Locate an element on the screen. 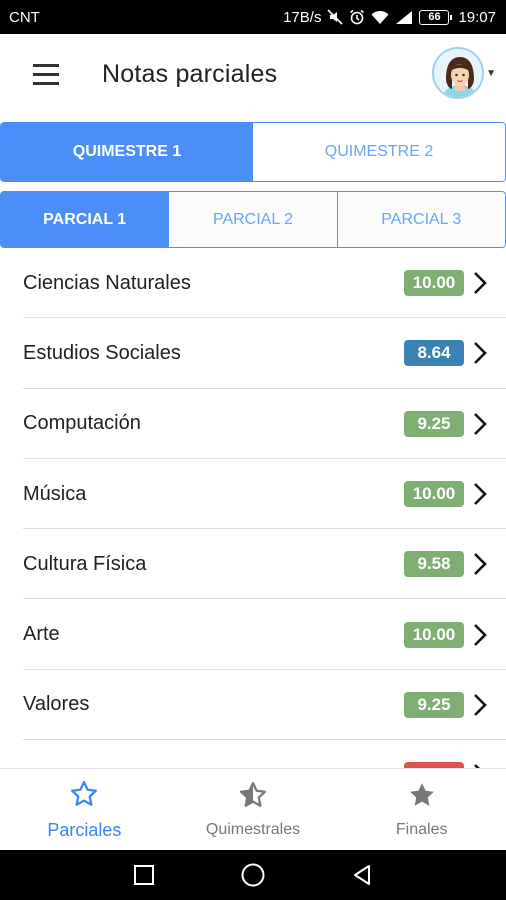 The width and height of the screenshot is (506, 900). quimestre-tabs: QUIMESTRE 1 QUIMESTRE 2 is located at coordinates (253, 152).